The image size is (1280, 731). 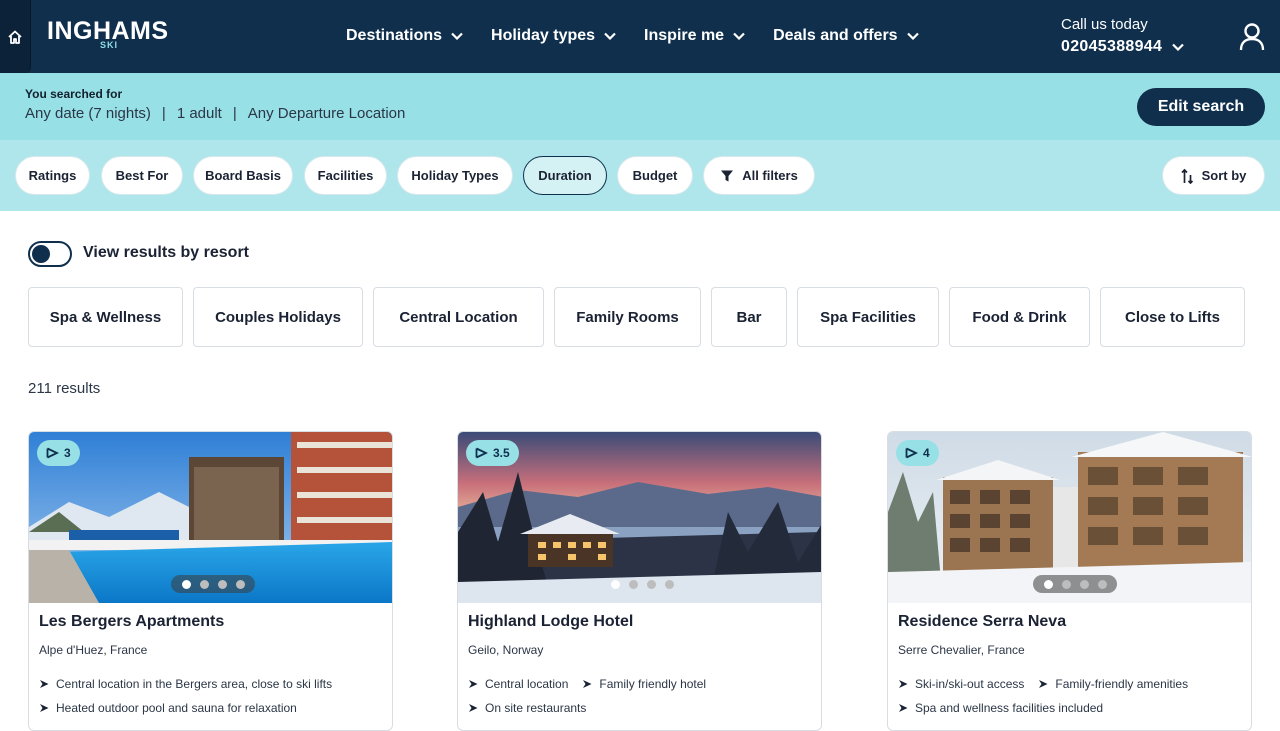 What do you see at coordinates (88, 113) in the screenshot?
I see `search-date: Any date (7 nights)` at bounding box center [88, 113].